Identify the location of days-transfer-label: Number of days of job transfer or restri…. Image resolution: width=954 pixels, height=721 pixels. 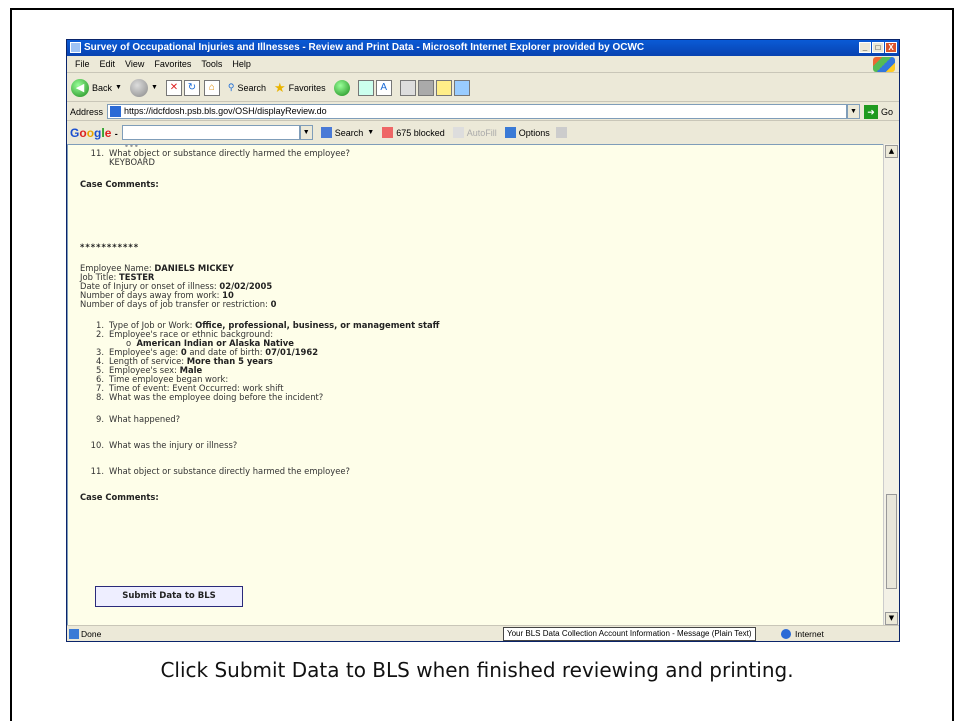
(174, 304).